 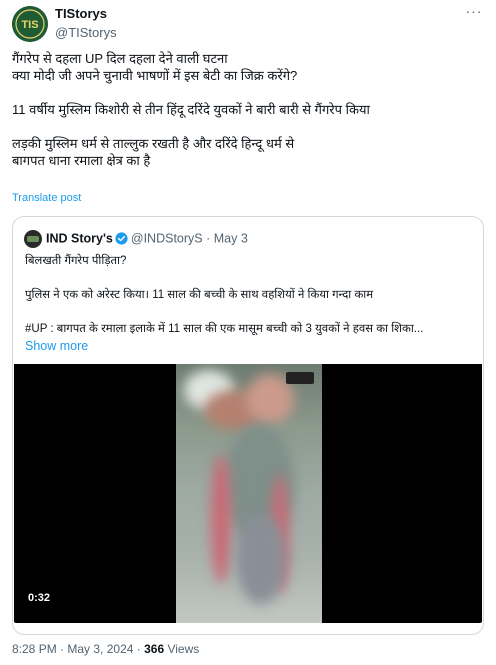 What do you see at coordinates (34, 649) in the screenshot?
I see `post-time: 8:28 PM` at bounding box center [34, 649].